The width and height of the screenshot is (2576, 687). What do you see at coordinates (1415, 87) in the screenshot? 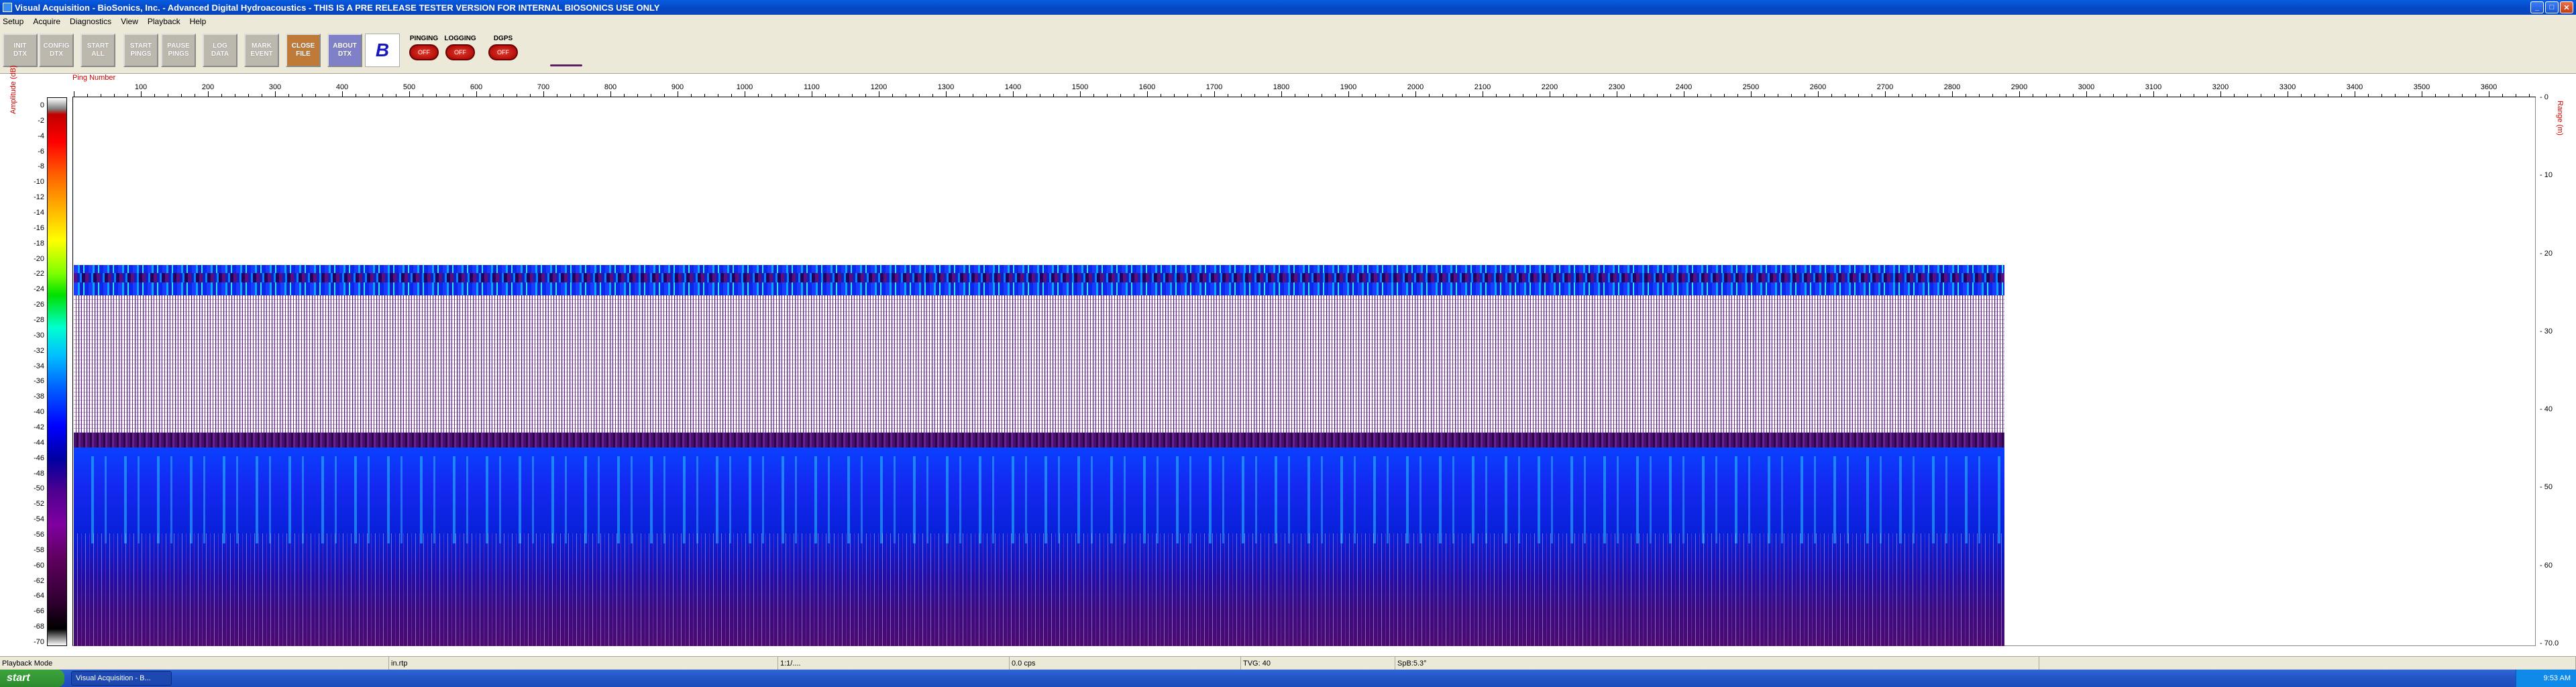
I see `ping-axis-tick-label: 2000` at bounding box center [1415, 87].